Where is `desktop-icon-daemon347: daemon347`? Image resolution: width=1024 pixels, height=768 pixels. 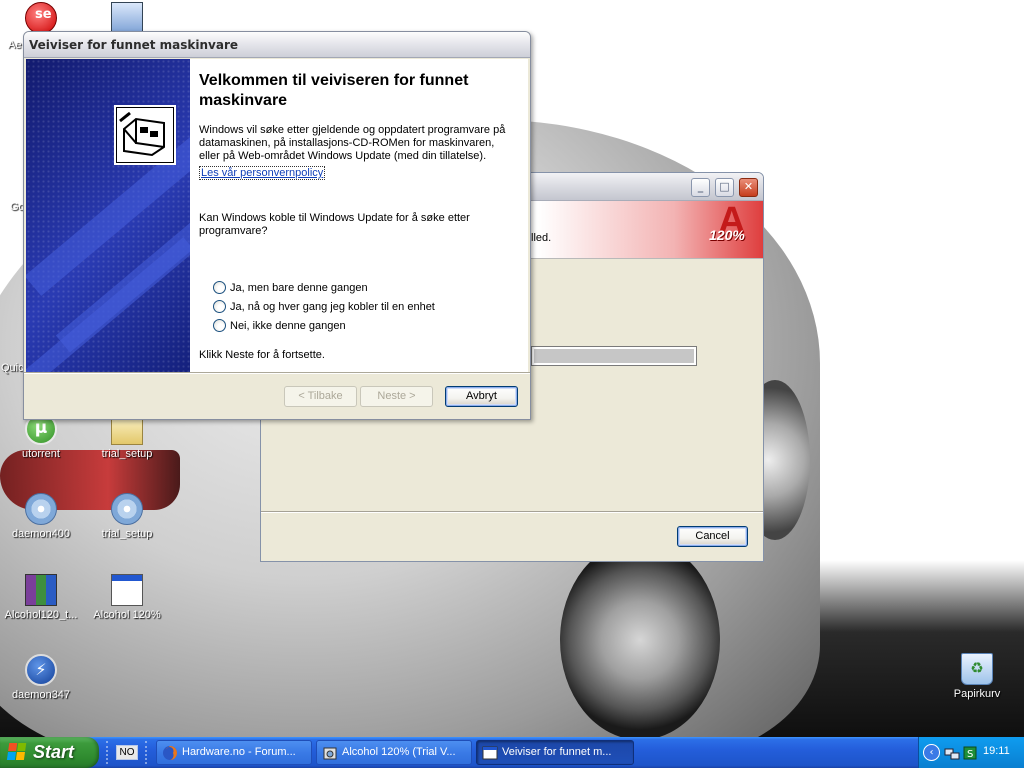 desktop-icon-daemon347: daemon347 is located at coordinates (41, 677).